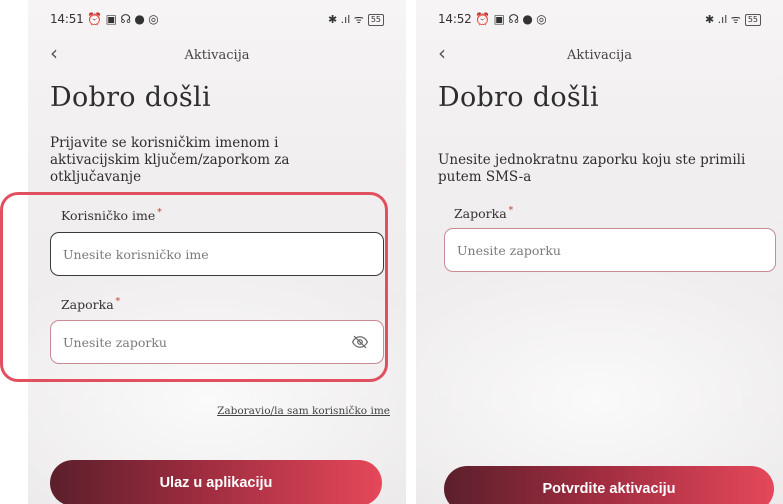 This screenshot has height=504, width=783. Describe the element at coordinates (91, 304) in the screenshot. I see `password-label: Zaporka *` at that location.